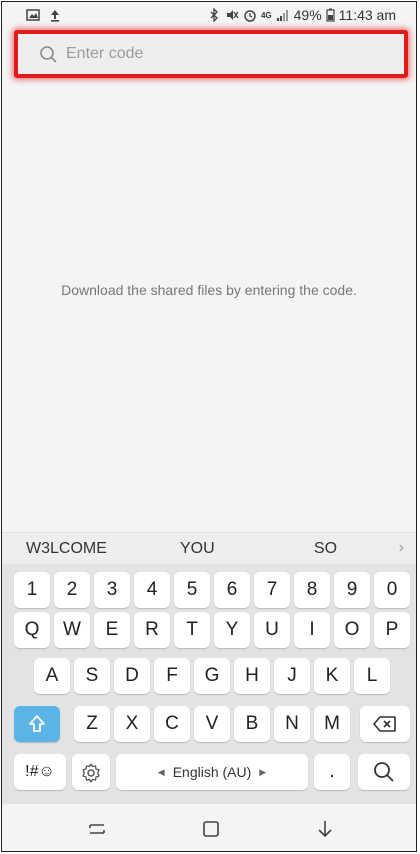  Describe the element at coordinates (112, 630) in the screenshot. I see `key-e: E` at that location.